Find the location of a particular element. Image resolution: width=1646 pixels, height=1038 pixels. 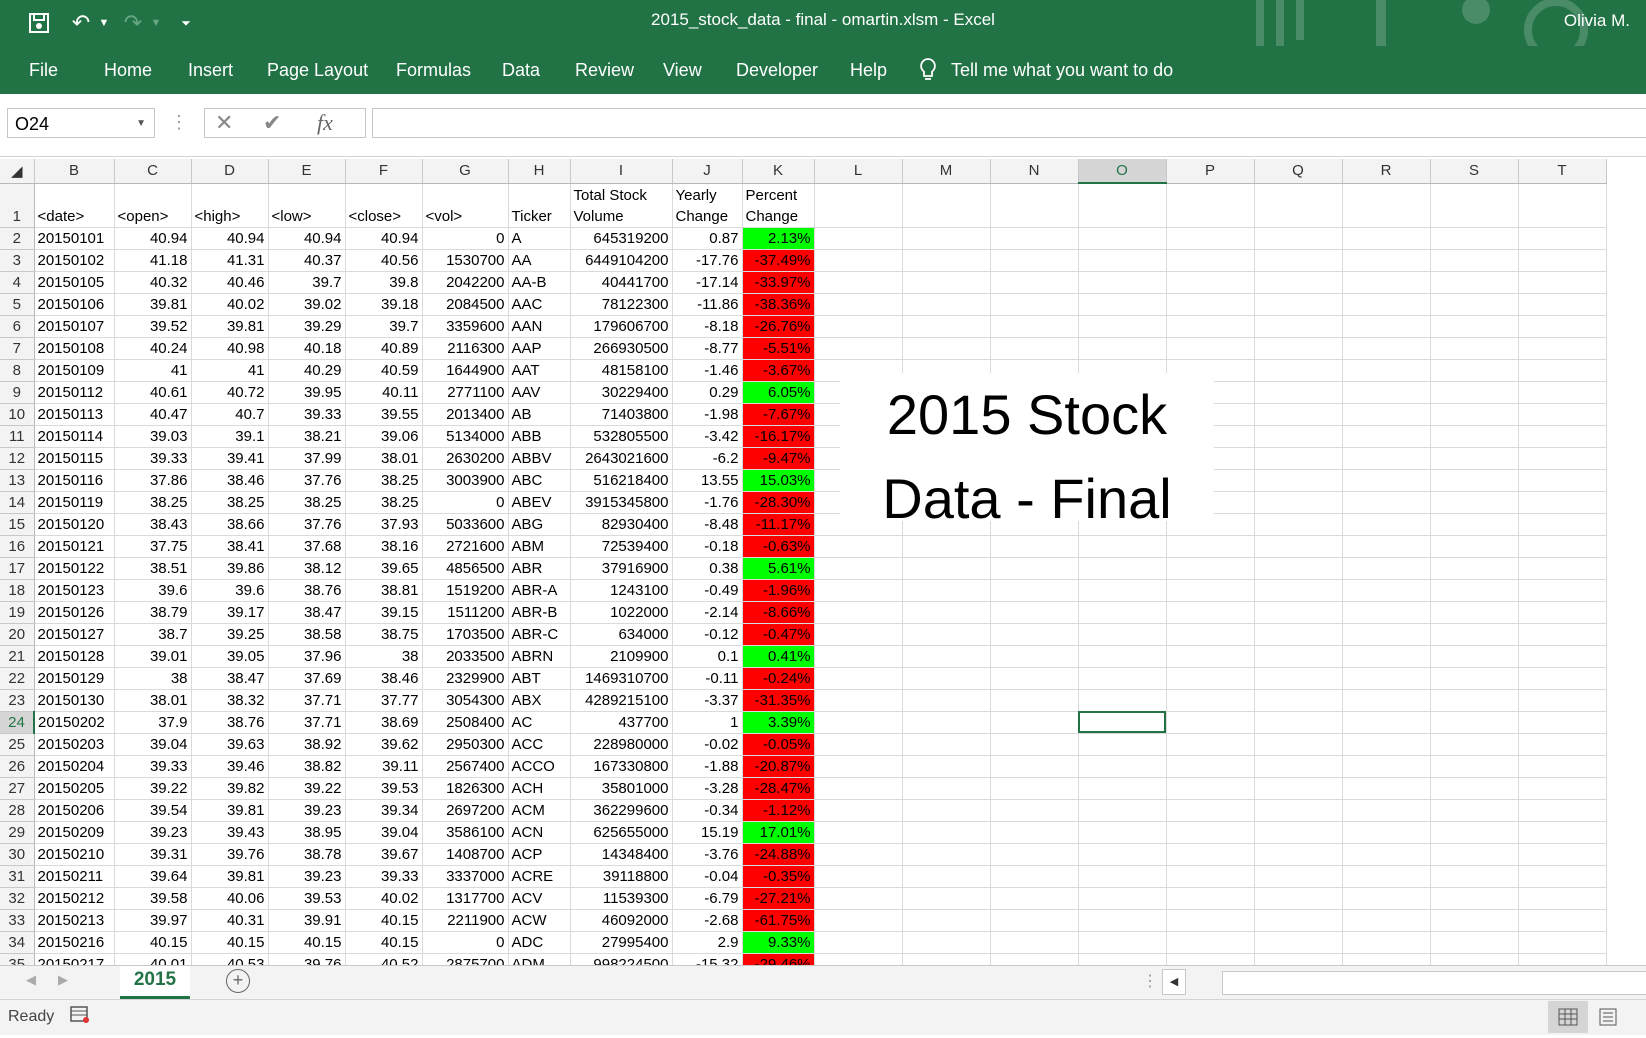

cell: 362299600 is located at coordinates (621, 810).